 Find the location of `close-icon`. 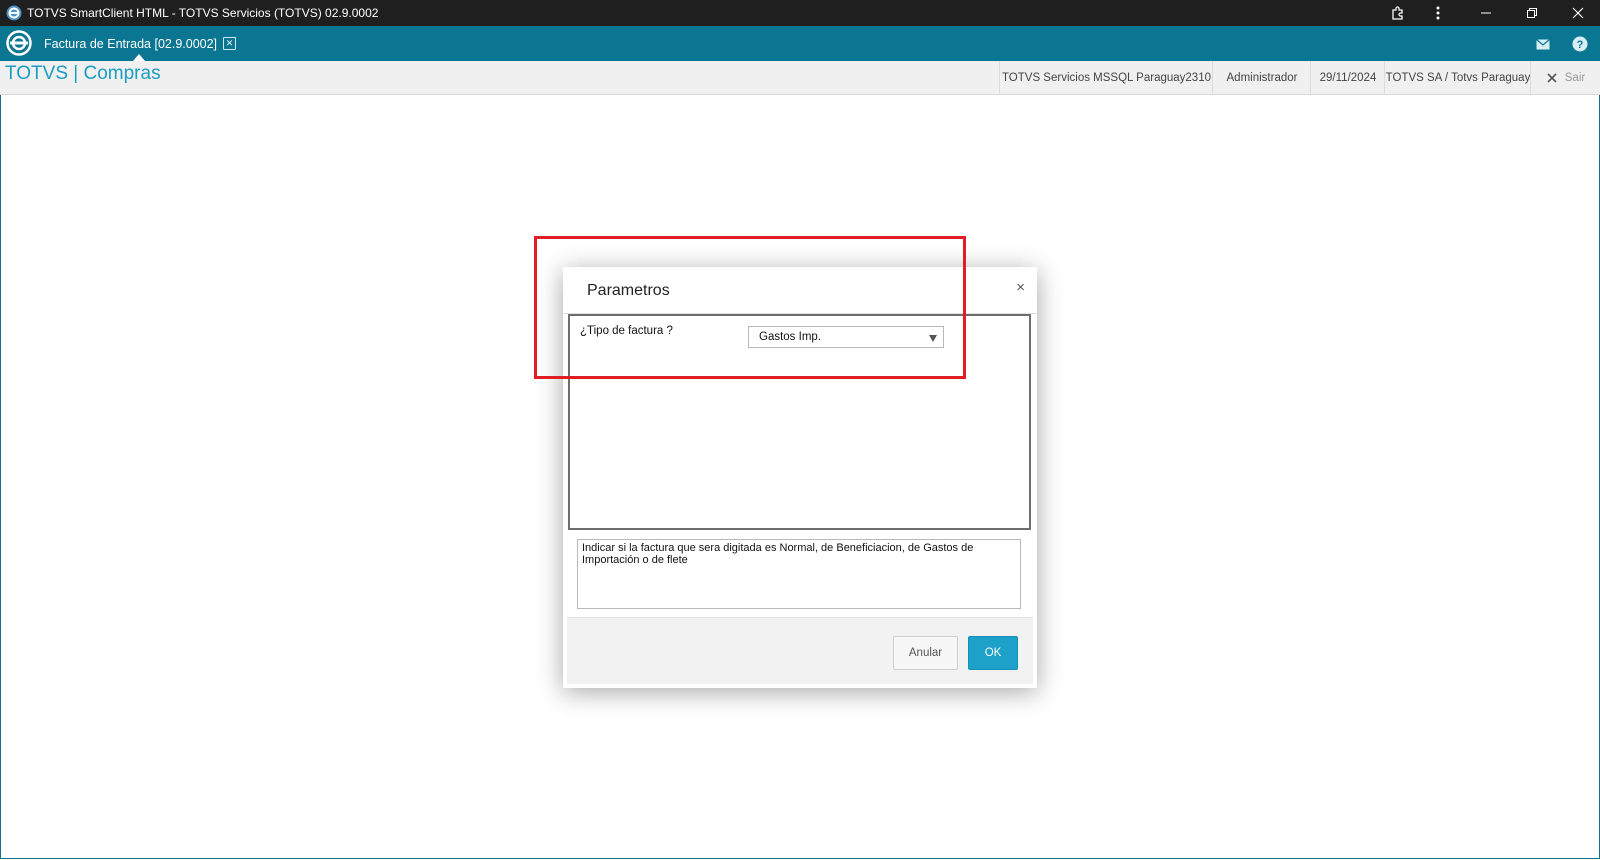

close-icon is located at coordinates (1578, 13).